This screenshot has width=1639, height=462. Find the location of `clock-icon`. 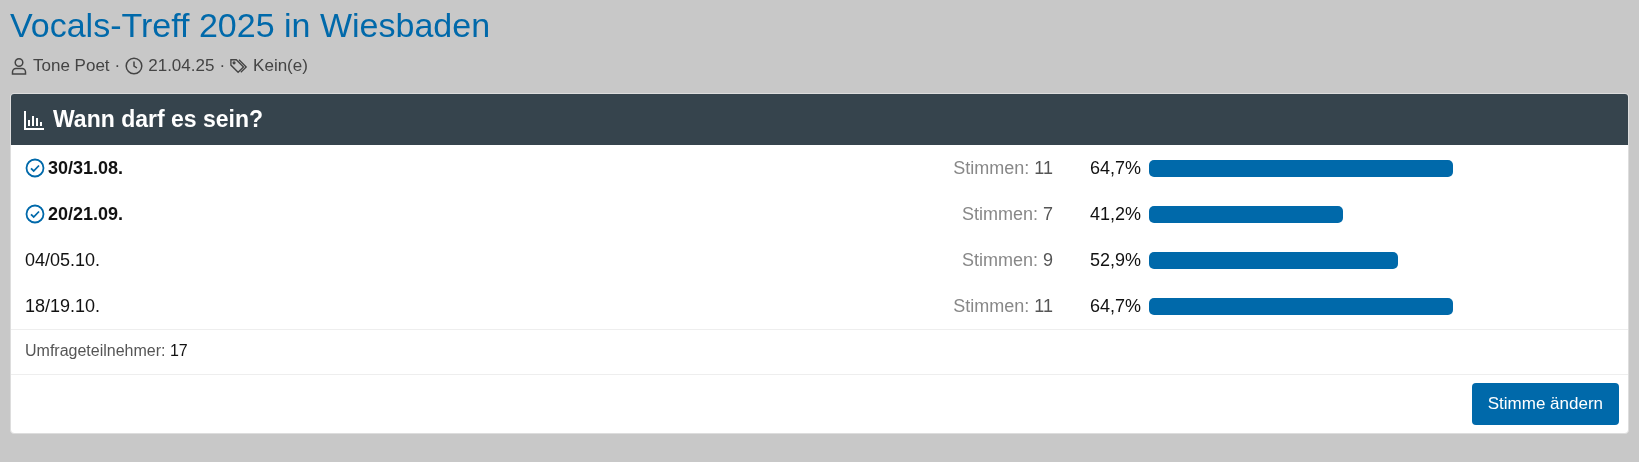

clock-icon is located at coordinates (134, 66).